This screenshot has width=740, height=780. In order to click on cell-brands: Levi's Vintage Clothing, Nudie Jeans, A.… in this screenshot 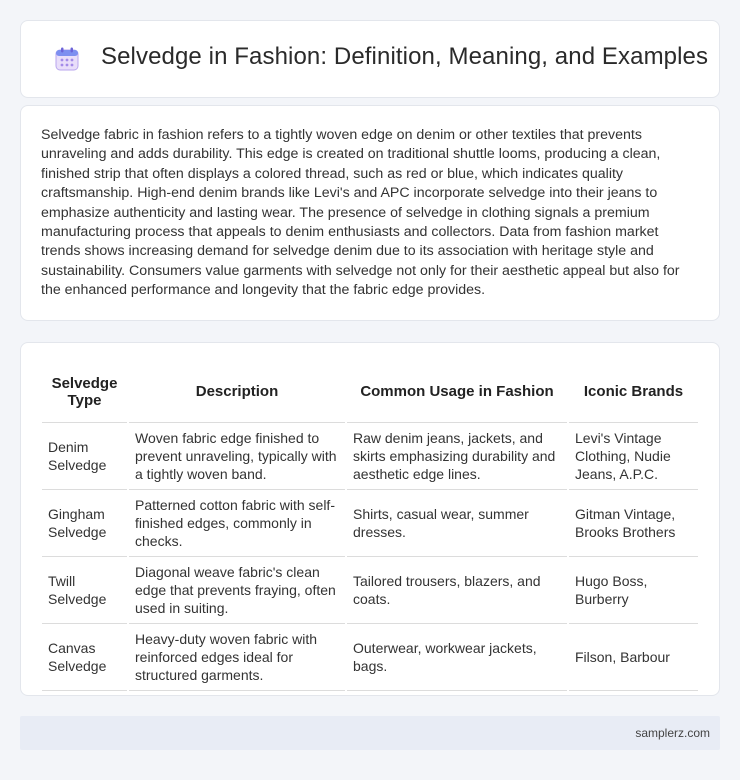, I will do `click(632, 456)`.